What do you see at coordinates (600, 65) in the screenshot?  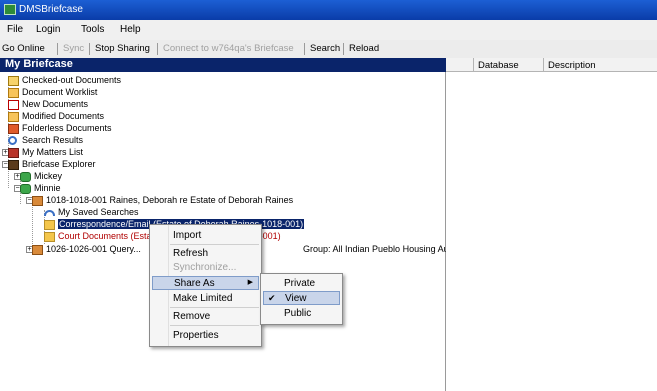 I see `column-header-description: Description` at bounding box center [600, 65].